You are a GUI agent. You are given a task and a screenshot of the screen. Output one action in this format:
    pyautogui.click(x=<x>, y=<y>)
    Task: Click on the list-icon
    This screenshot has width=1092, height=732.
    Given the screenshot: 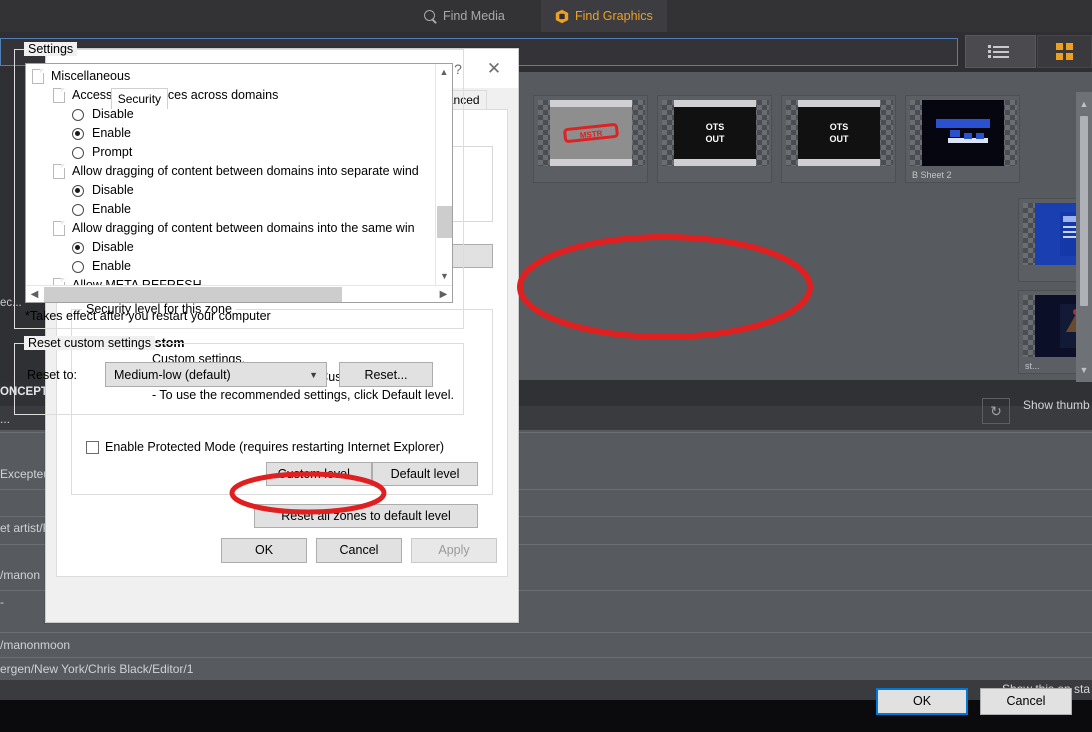 What is the action you would take?
    pyautogui.click(x=998, y=51)
    